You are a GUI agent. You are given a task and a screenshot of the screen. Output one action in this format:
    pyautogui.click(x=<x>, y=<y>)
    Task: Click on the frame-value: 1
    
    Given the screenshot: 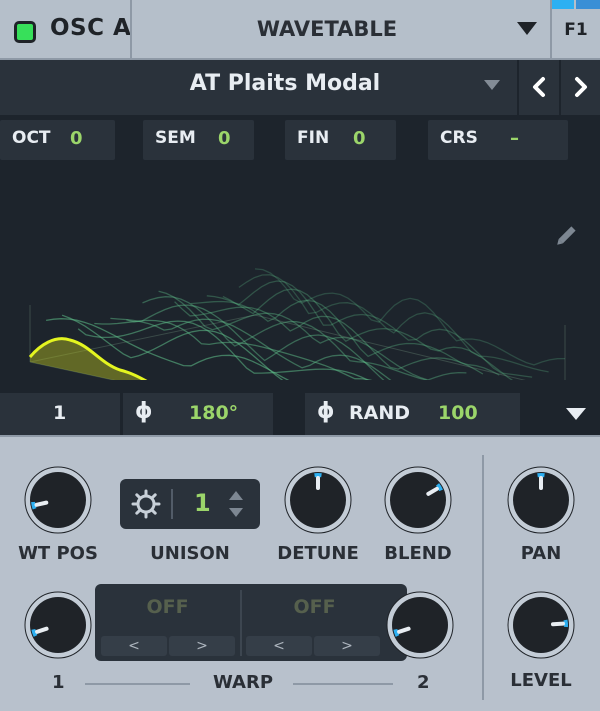 What is the action you would take?
    pyautogui.click(x=60, y=413)
    